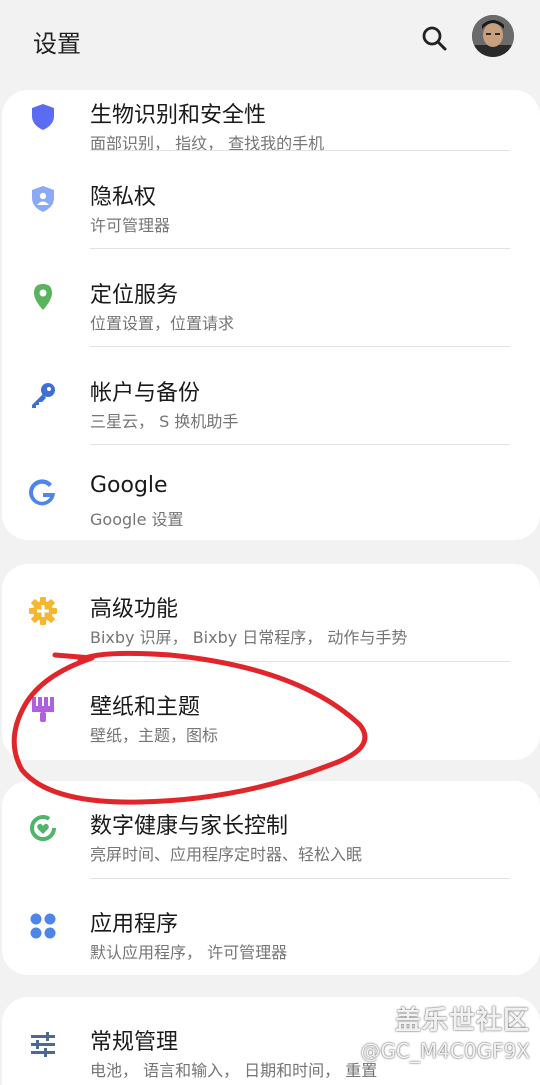 The height and width of the screenshot is (1085, 540). What do you see at coordinates (271, 613) in the screenshot?
I see `advanced-features-item: 高级功能 Bixby 识屏， Bixby 日常程序， 动作与手势` at bounding box center [271, 613].